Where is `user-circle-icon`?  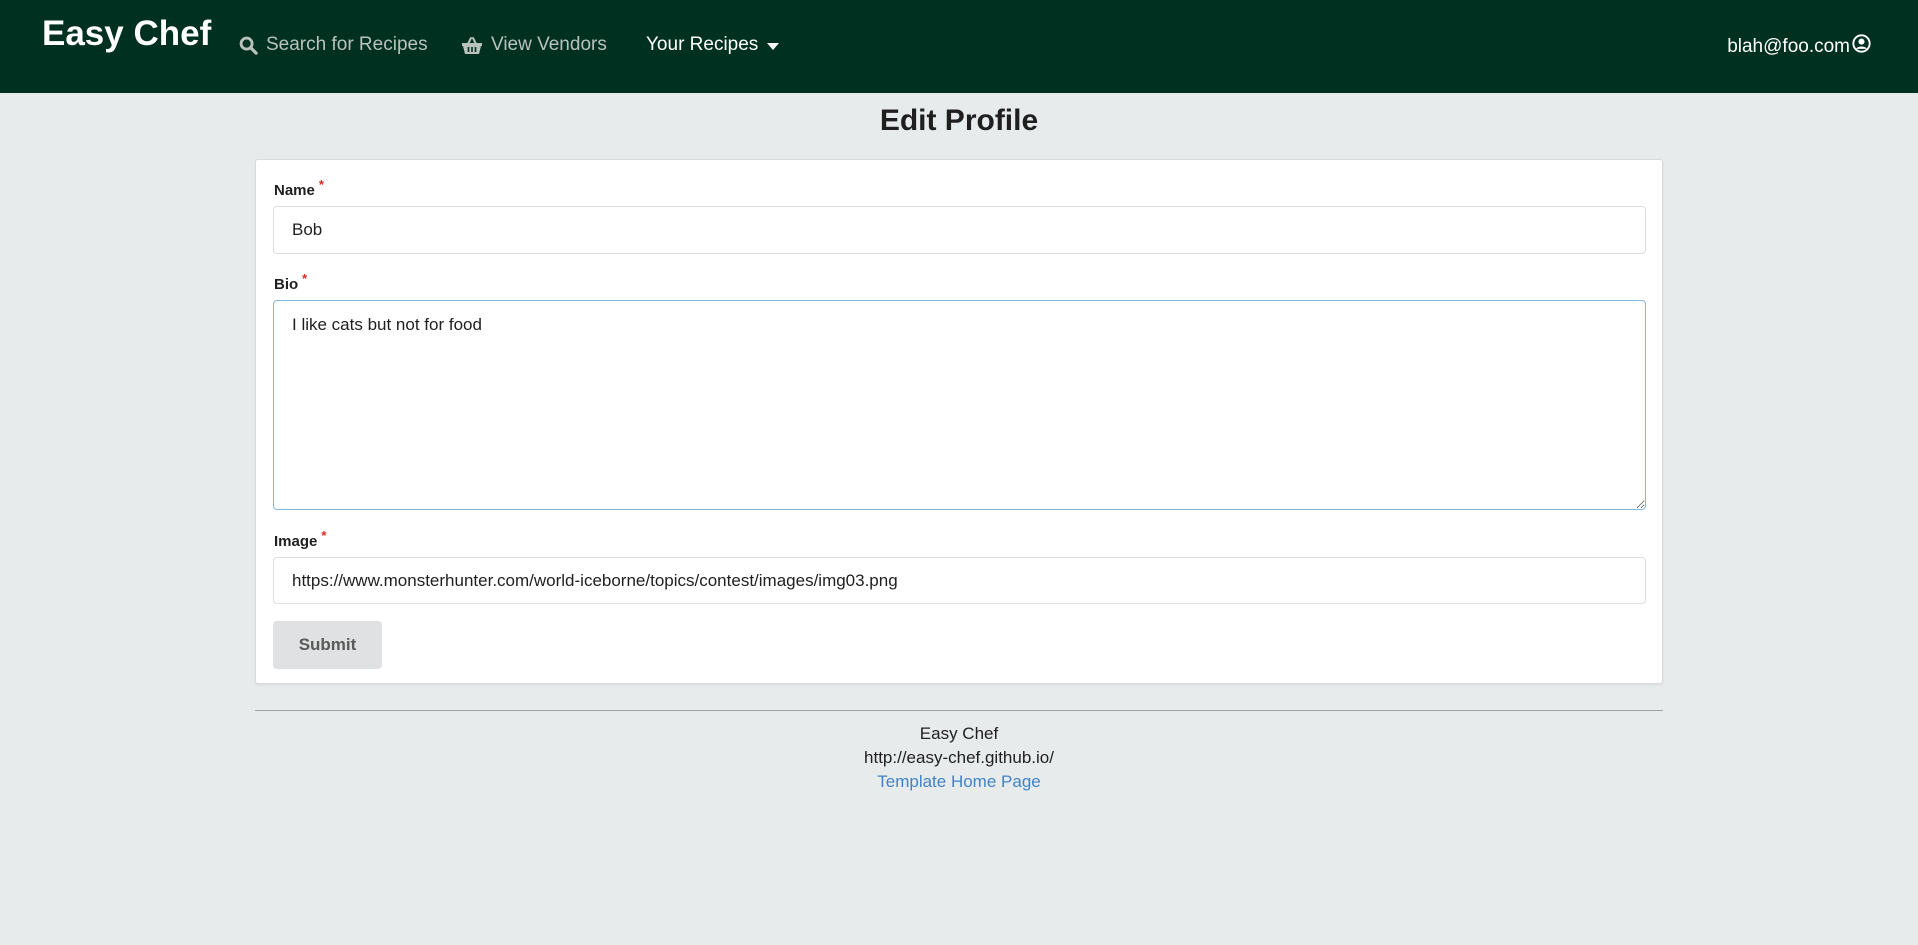
user-circle-icon is located at coordinates (1861, 46).